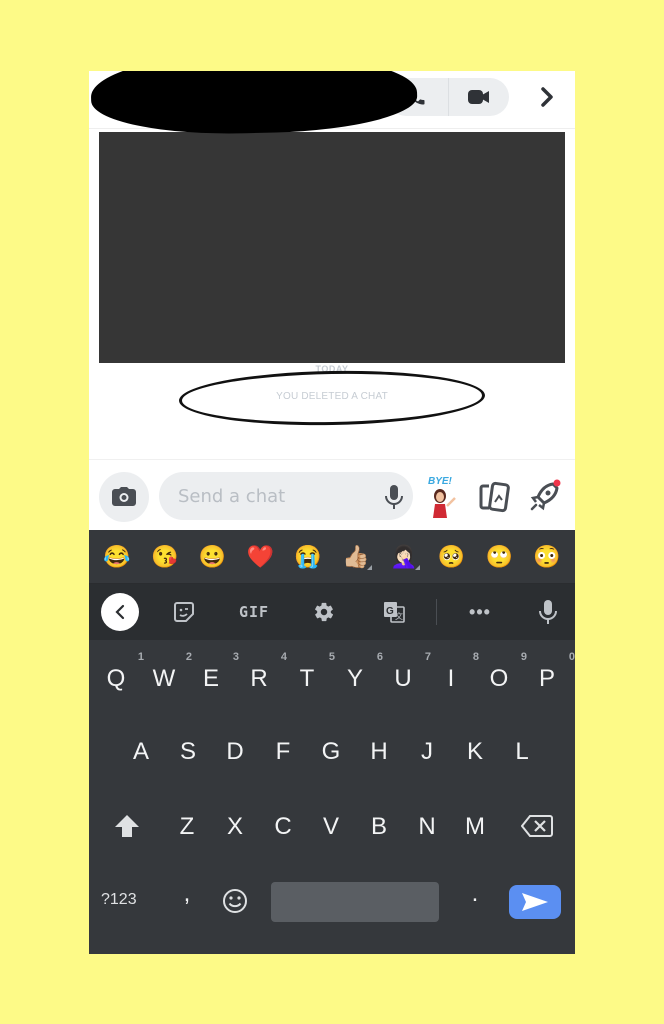 This screenshot has width=664, height=1024. Describe the element at coordinates (548, 612) in the screenshot. I see `voice-typing-button` at that location.